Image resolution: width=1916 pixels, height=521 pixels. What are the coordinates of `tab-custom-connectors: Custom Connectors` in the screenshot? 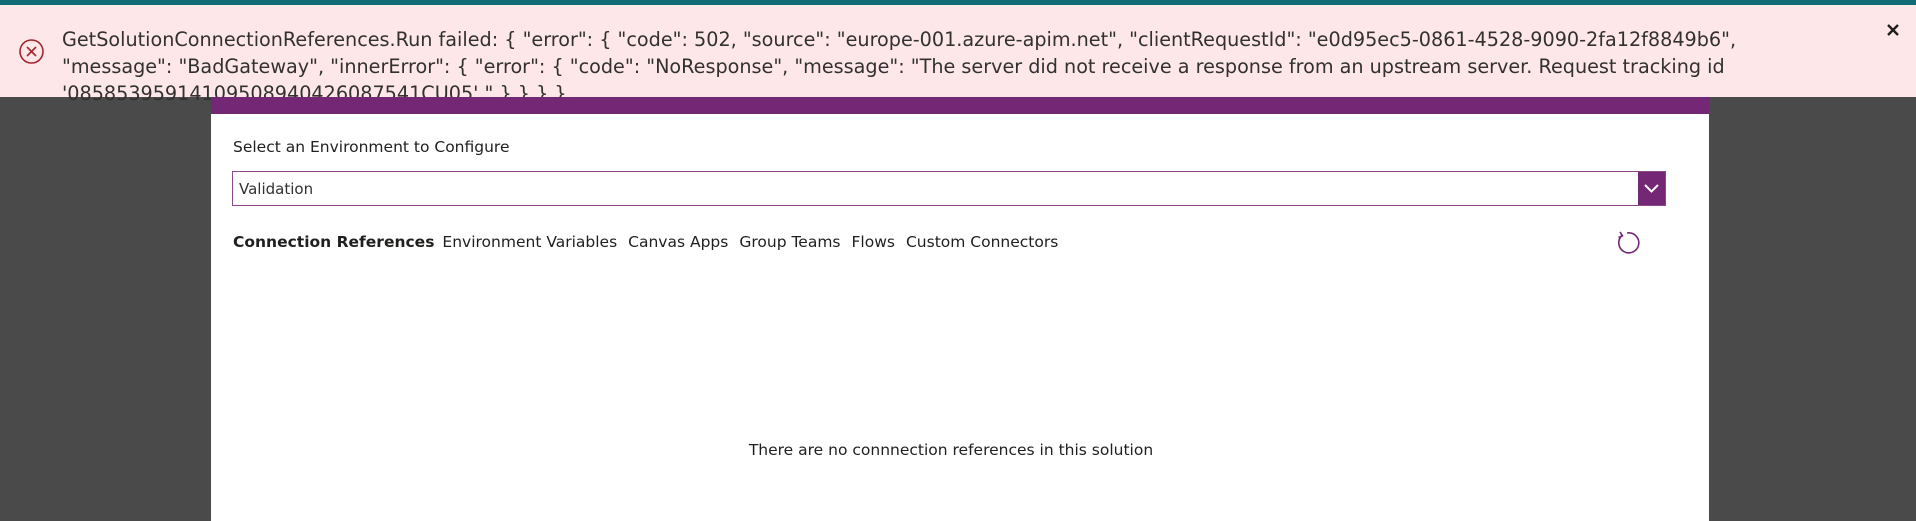 It's located at (982, 242).